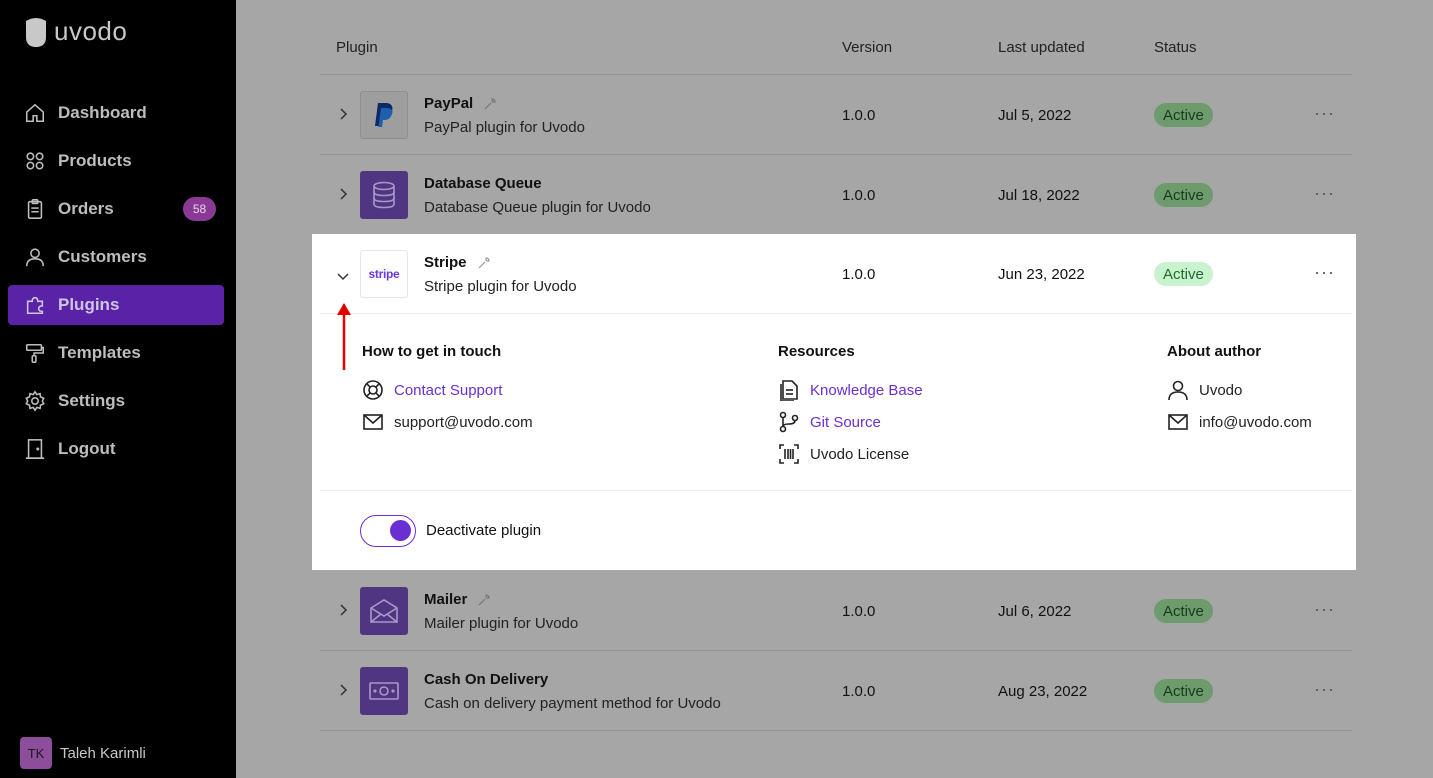 This screenshot has width=1433, height=778. I want to click on resources-section-title: Resources, so click(816, 351).